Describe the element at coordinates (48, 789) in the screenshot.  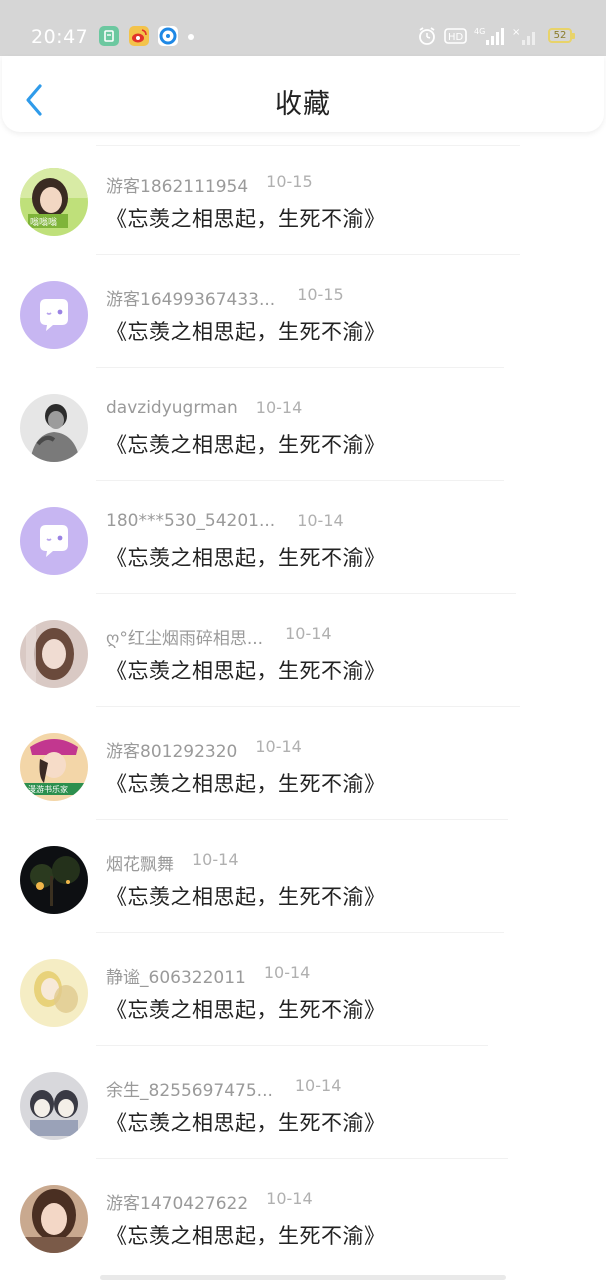
I see `svg-text: 漫游书乐家` at that location.